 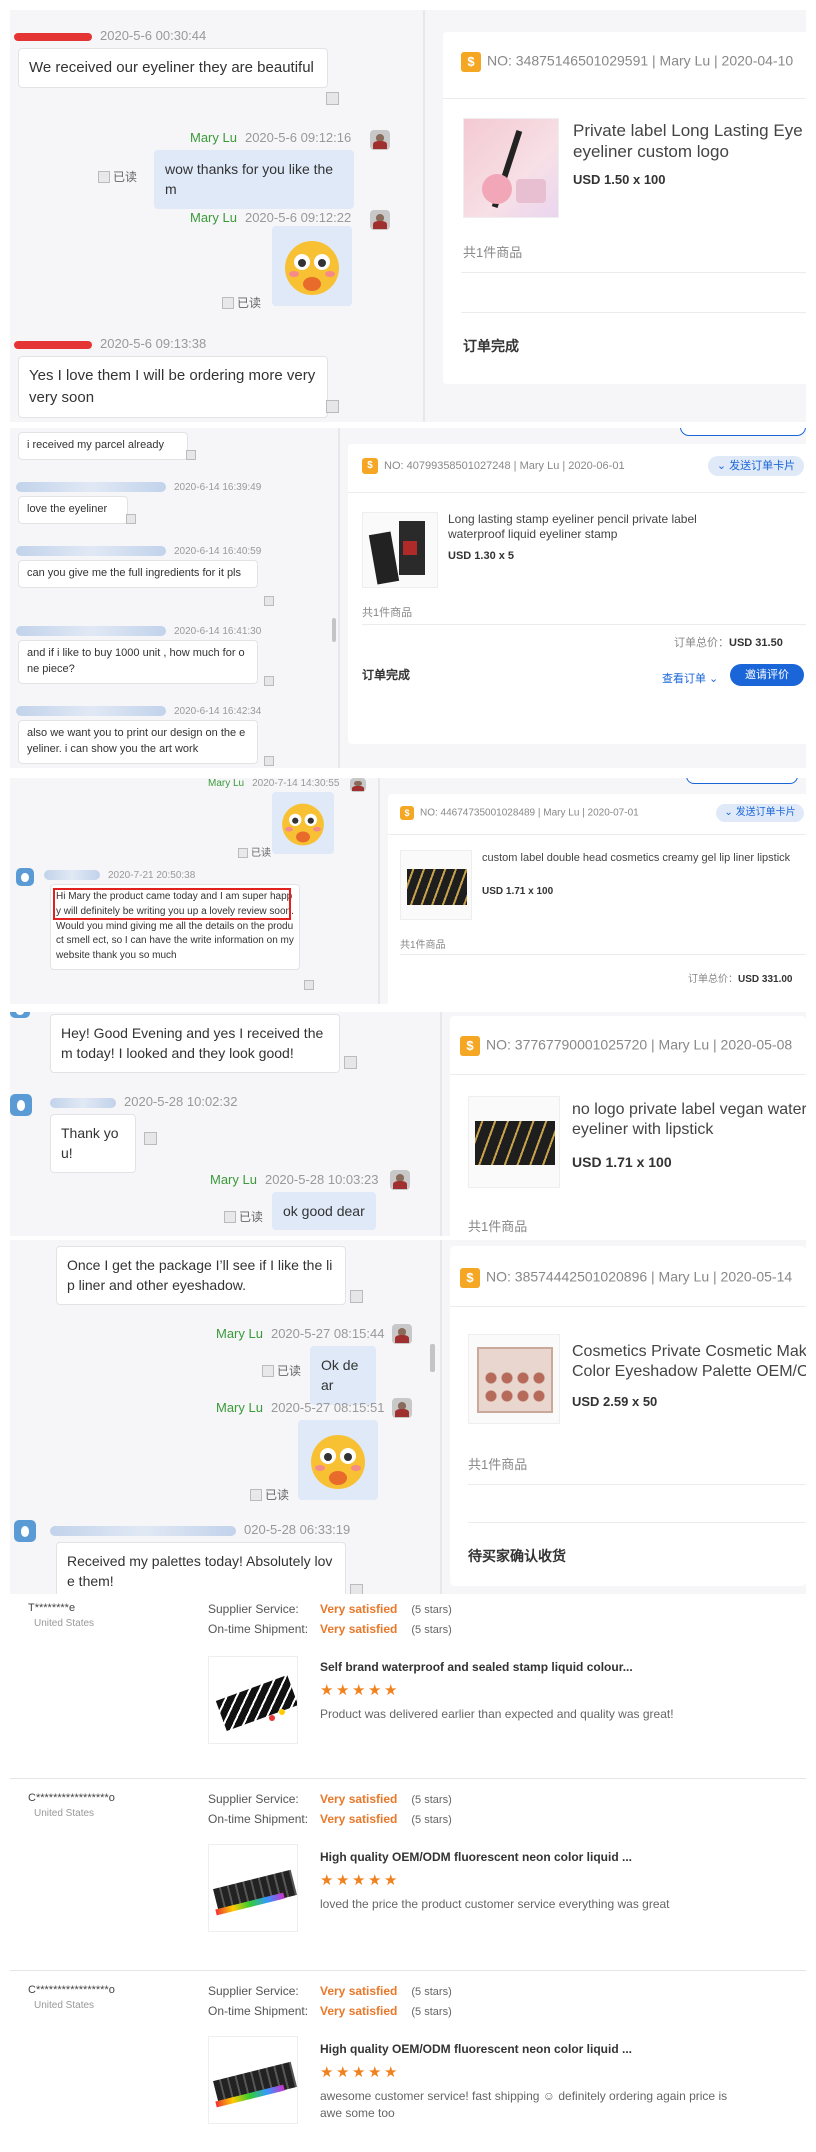 I want to click on message-time: 2020-5-6 09:12:16, so click(x=298, y=137).